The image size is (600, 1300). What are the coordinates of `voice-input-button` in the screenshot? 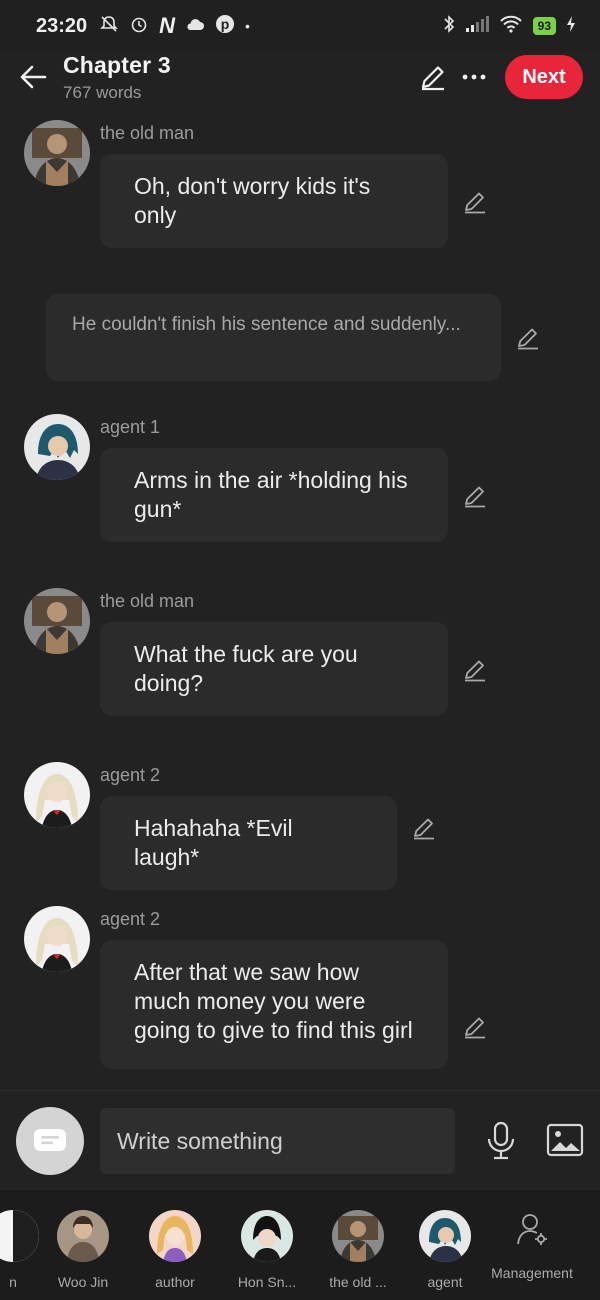 It's located at (501, 1141).